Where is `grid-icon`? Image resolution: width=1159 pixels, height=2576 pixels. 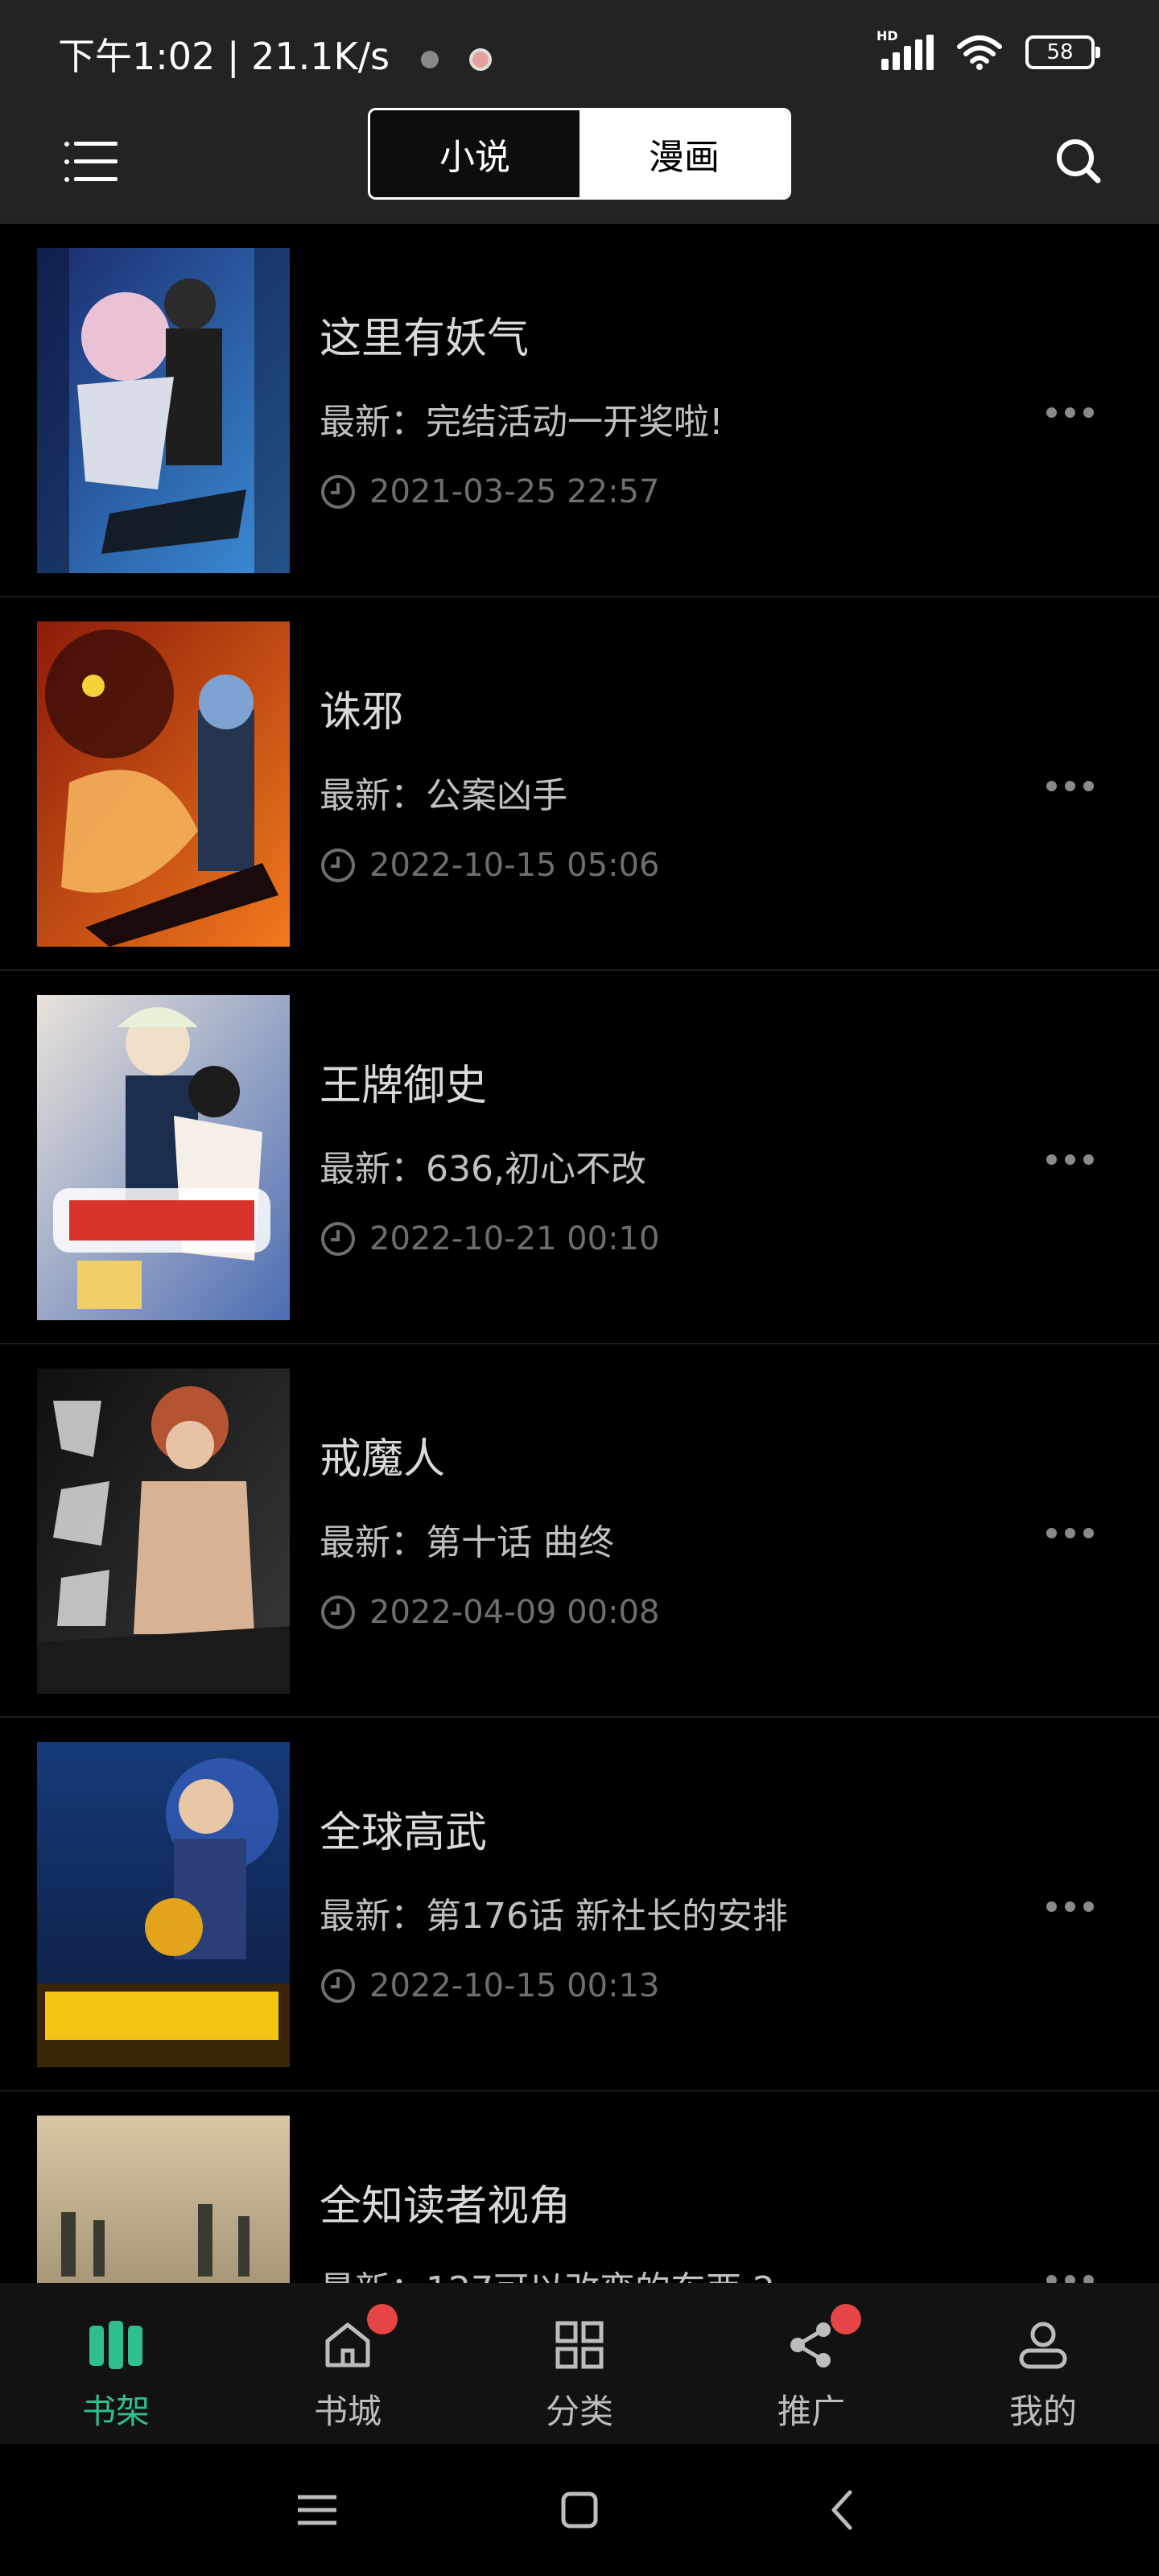
grid-icon is located at coordinates (579, 2345).